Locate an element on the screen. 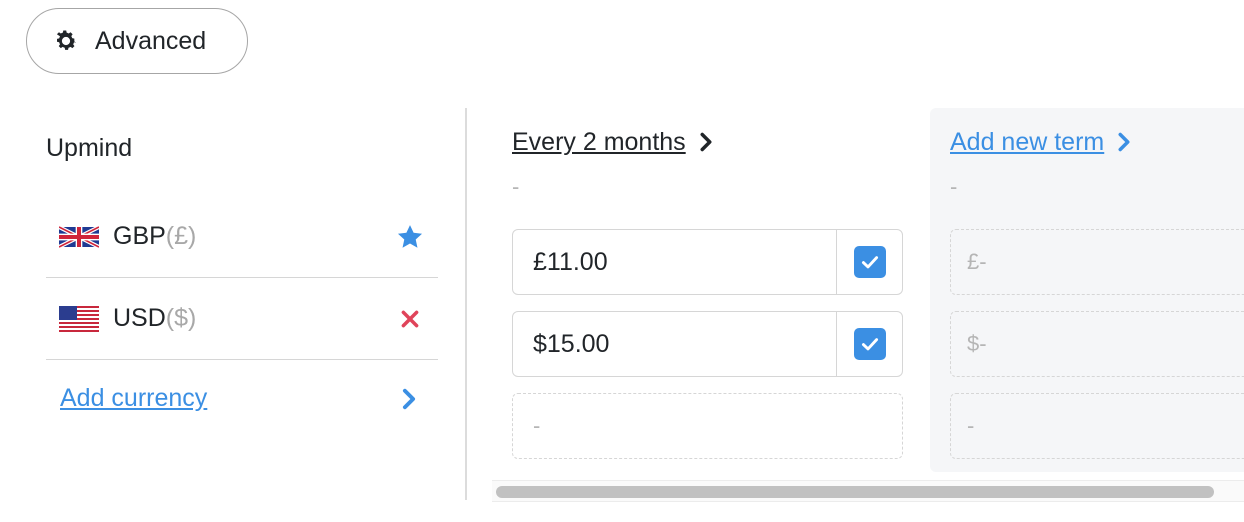 The image size is (1244, 522). us-flag-icon is located at coordinates (79, 318).